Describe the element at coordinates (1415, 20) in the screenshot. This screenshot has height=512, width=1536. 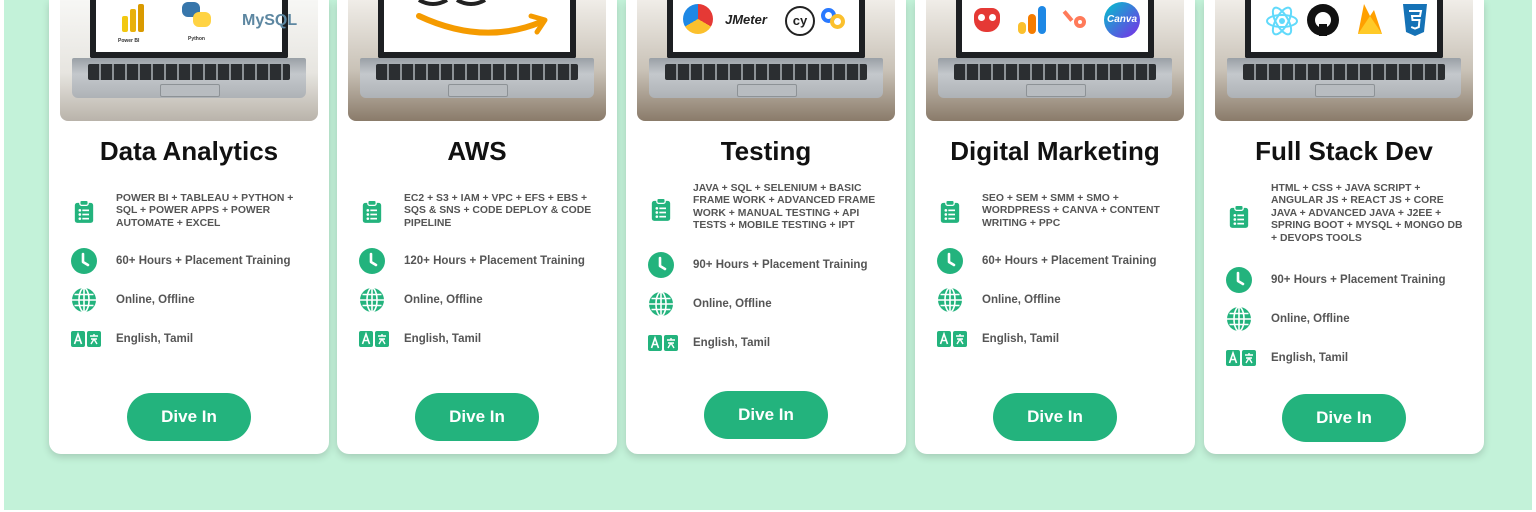
I see `css3-logo-icon` at that location.